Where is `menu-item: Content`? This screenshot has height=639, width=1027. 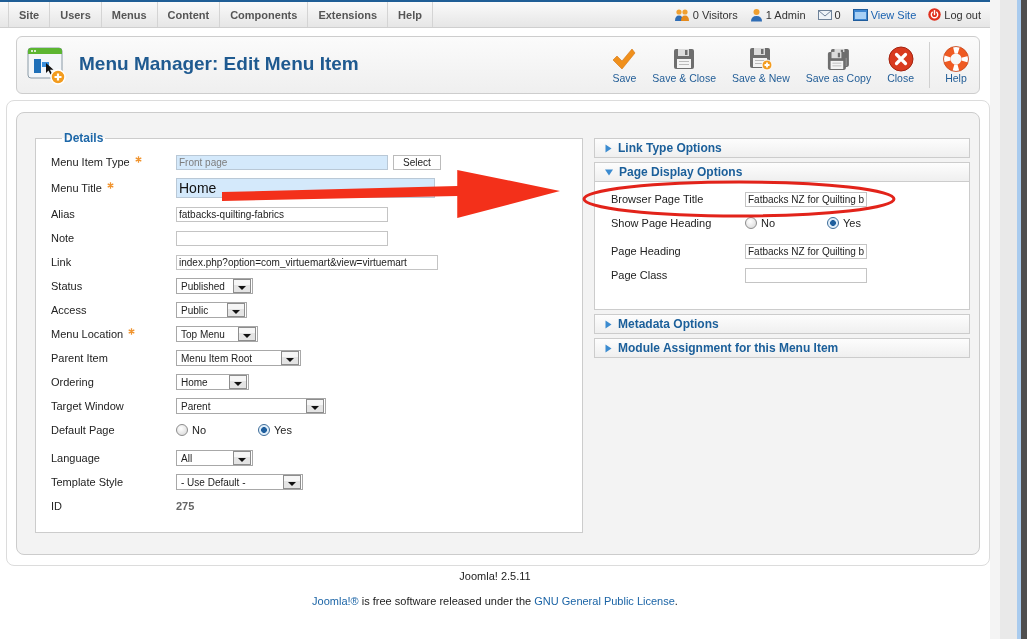 menu-item: Content is located at coordinates (189, 14).